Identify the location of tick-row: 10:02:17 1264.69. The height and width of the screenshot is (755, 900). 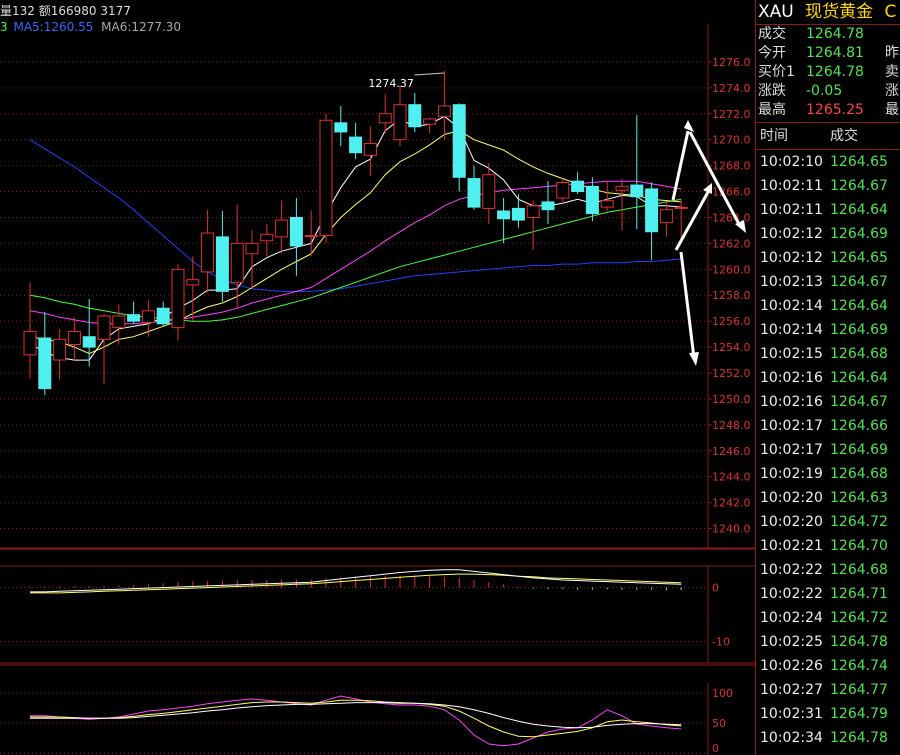
(828, 450).